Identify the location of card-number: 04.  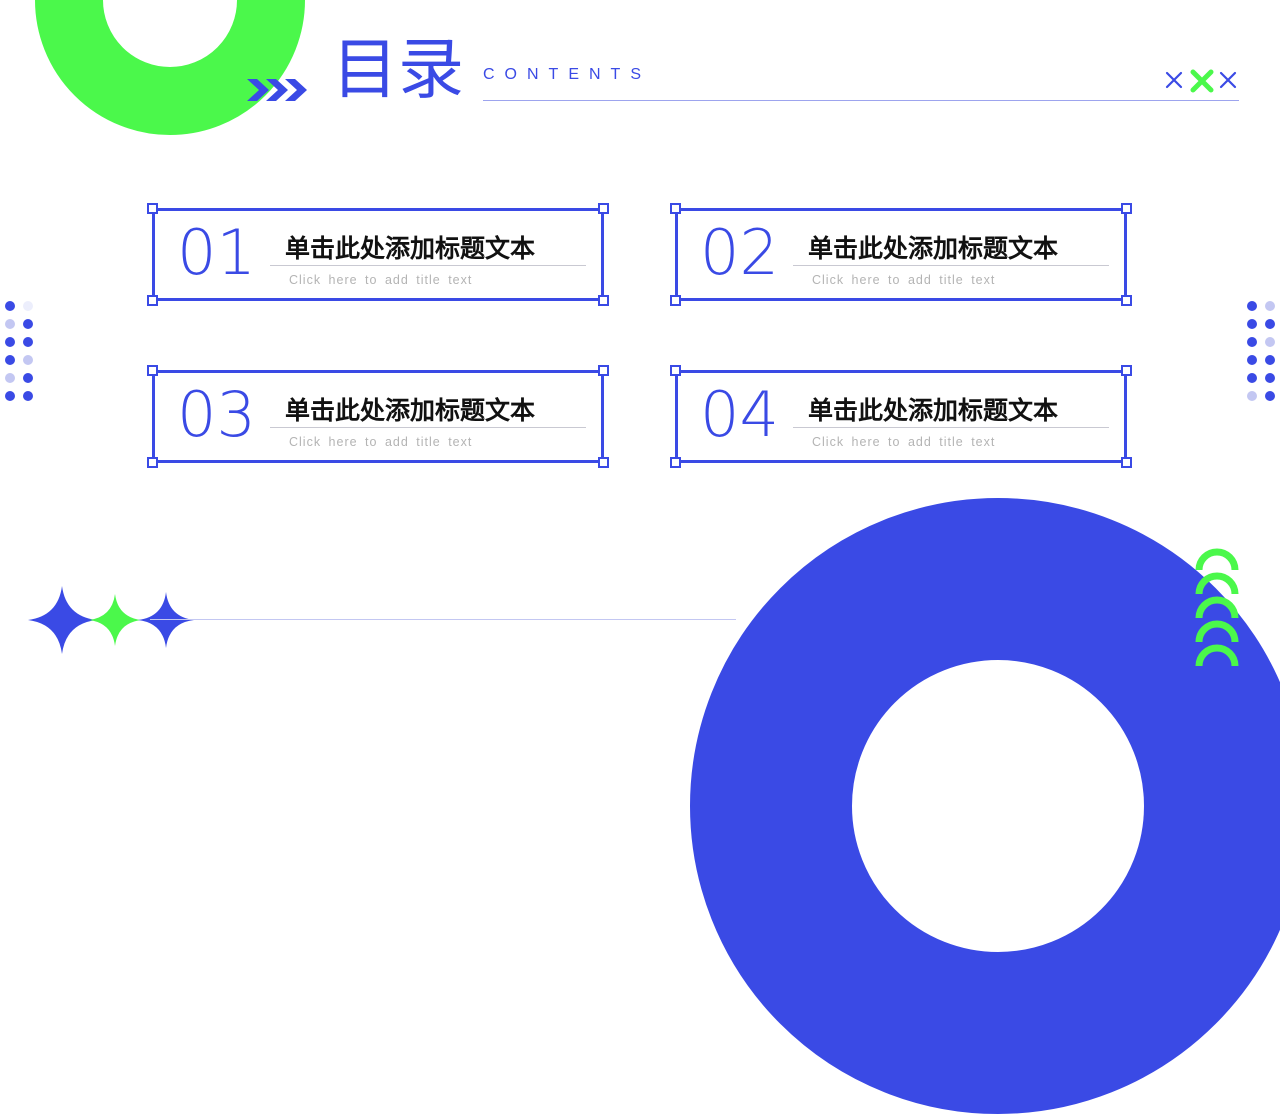
(739, 414).